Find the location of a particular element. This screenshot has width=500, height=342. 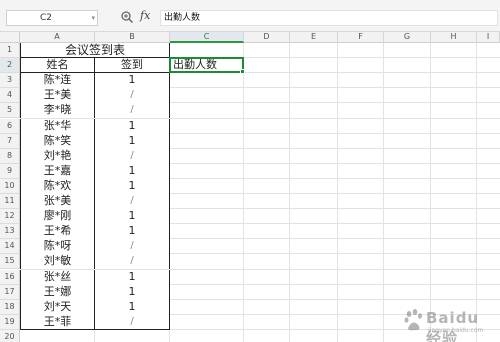

name-box: C2 ▾ is located at coordinates (52, 18).